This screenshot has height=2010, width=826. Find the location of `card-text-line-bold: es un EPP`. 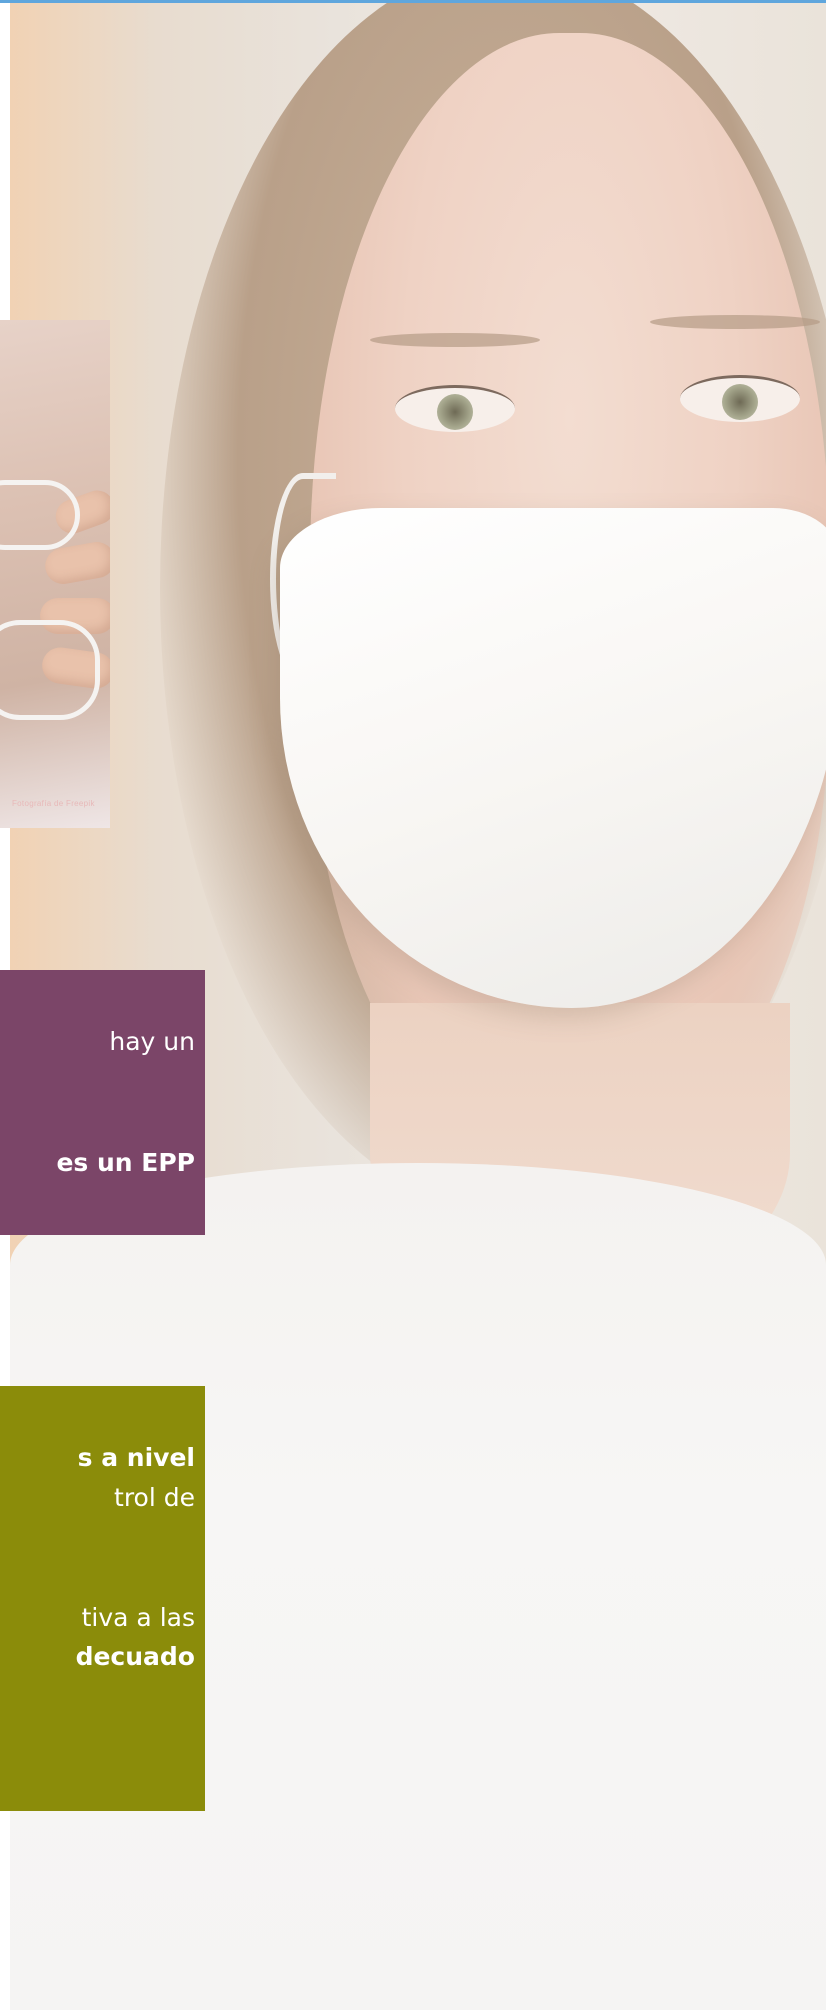

card-text-line-bold: es un EPP is located at coordinates (125, 1162).